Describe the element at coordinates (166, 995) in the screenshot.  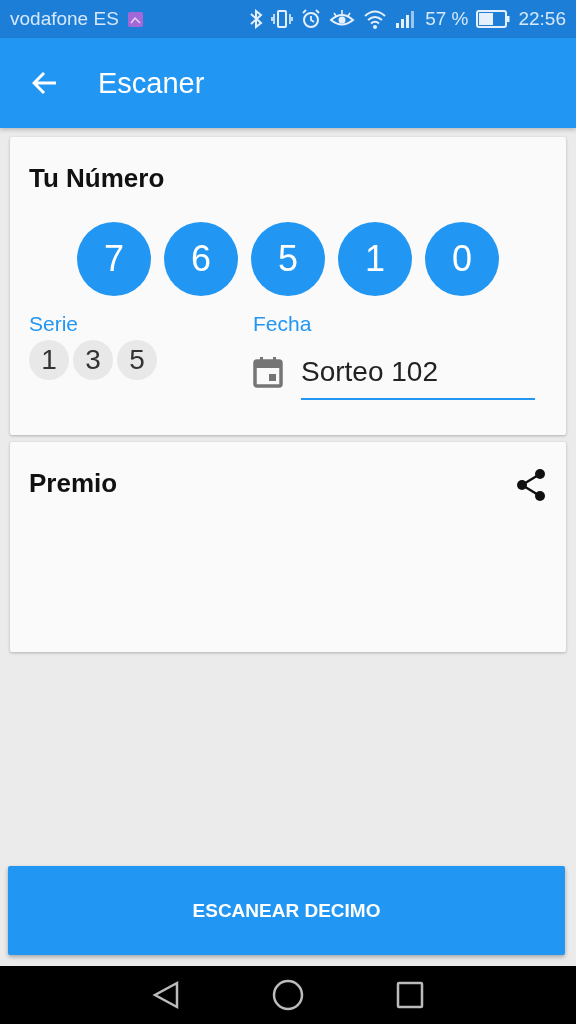
I see `back-nav-icon` at that location.